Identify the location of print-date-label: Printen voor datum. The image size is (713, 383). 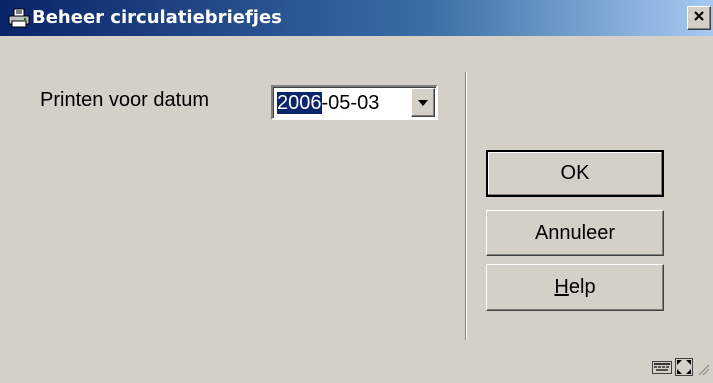
(124, 100).